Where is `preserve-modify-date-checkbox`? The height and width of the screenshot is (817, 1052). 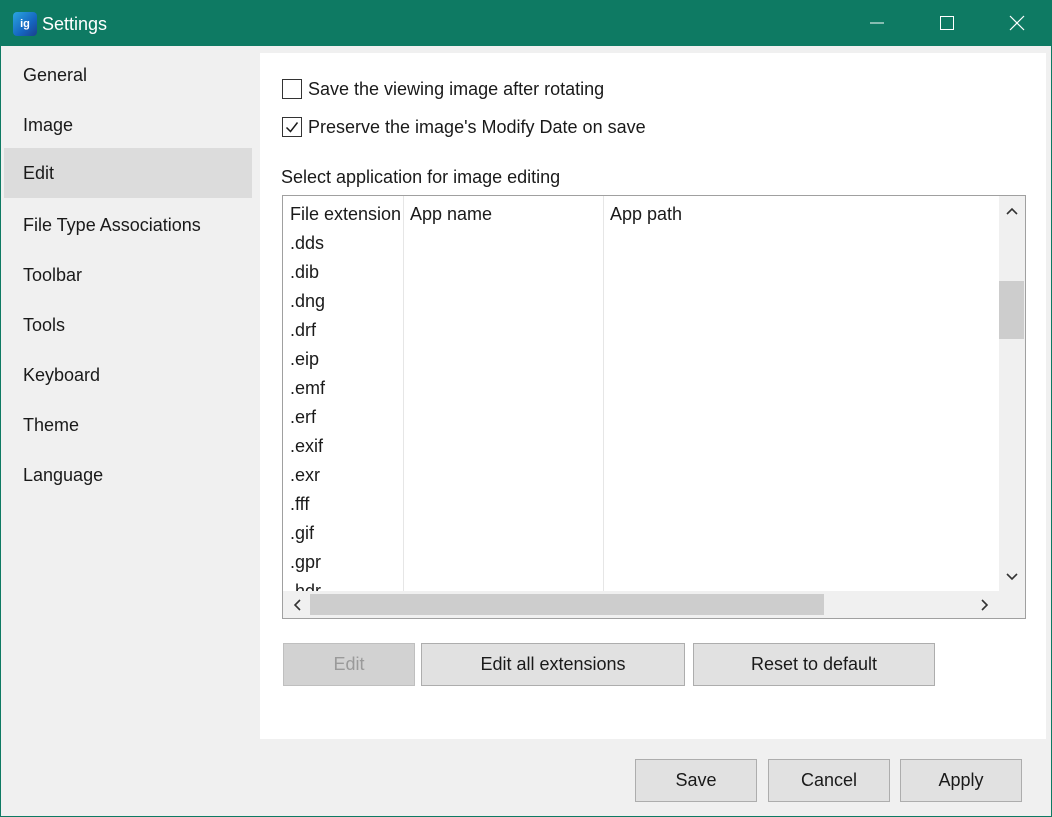 preserve-modify-date-checkbox is located at coordinates (292, 127).